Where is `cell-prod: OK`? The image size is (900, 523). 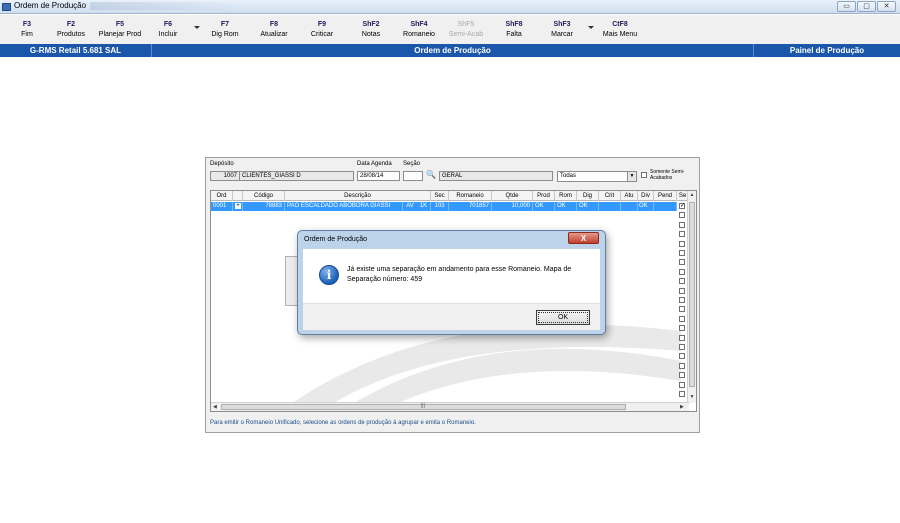
cell-prod: OK is located at coordinates (544, 206).